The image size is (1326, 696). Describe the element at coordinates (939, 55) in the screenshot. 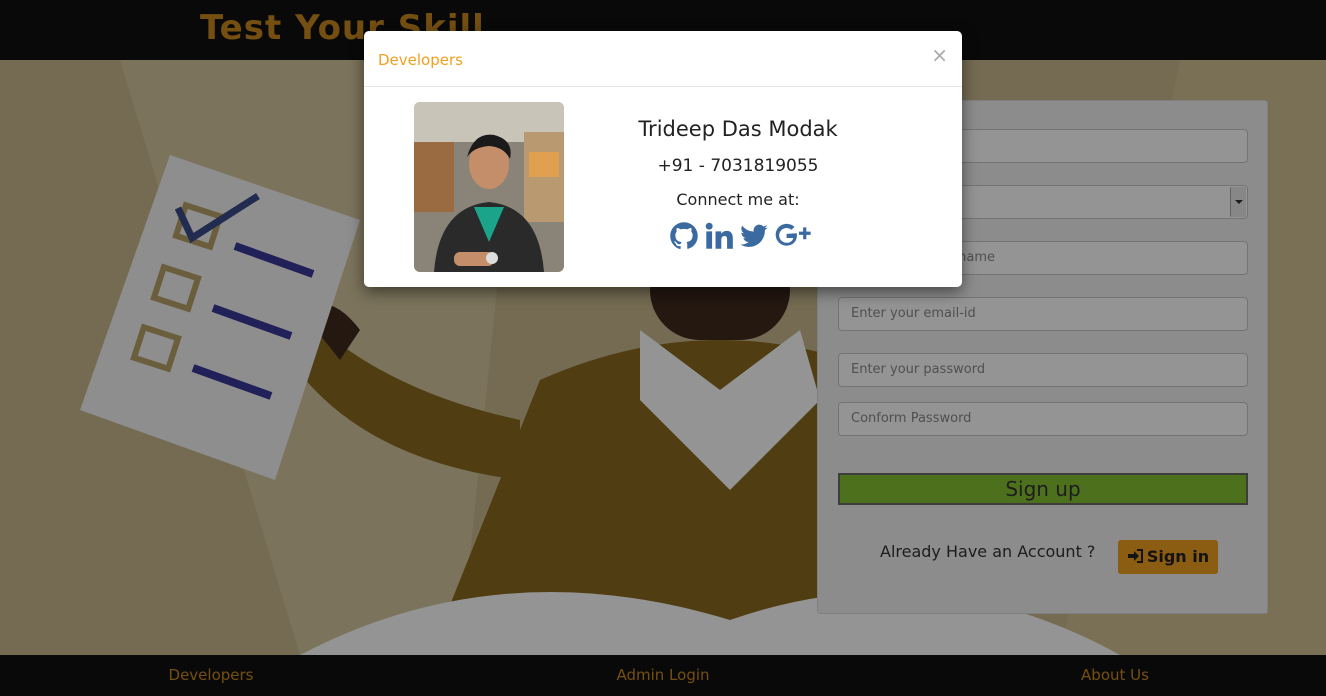

I see `close-icon: ×` at that location.